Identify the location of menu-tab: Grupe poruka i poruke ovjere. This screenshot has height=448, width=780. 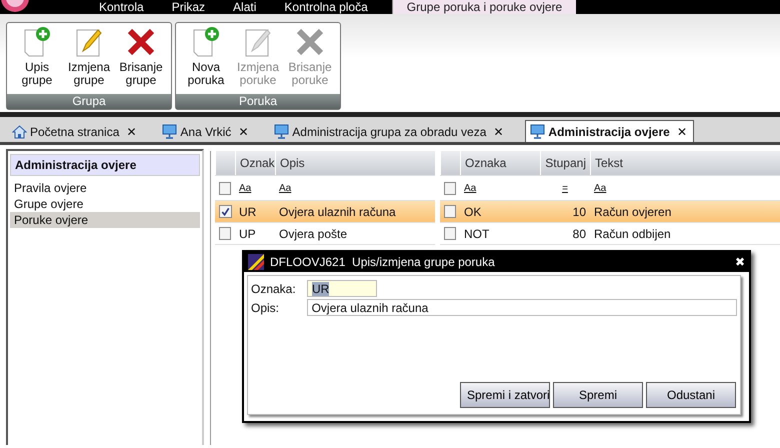
(484, 7).